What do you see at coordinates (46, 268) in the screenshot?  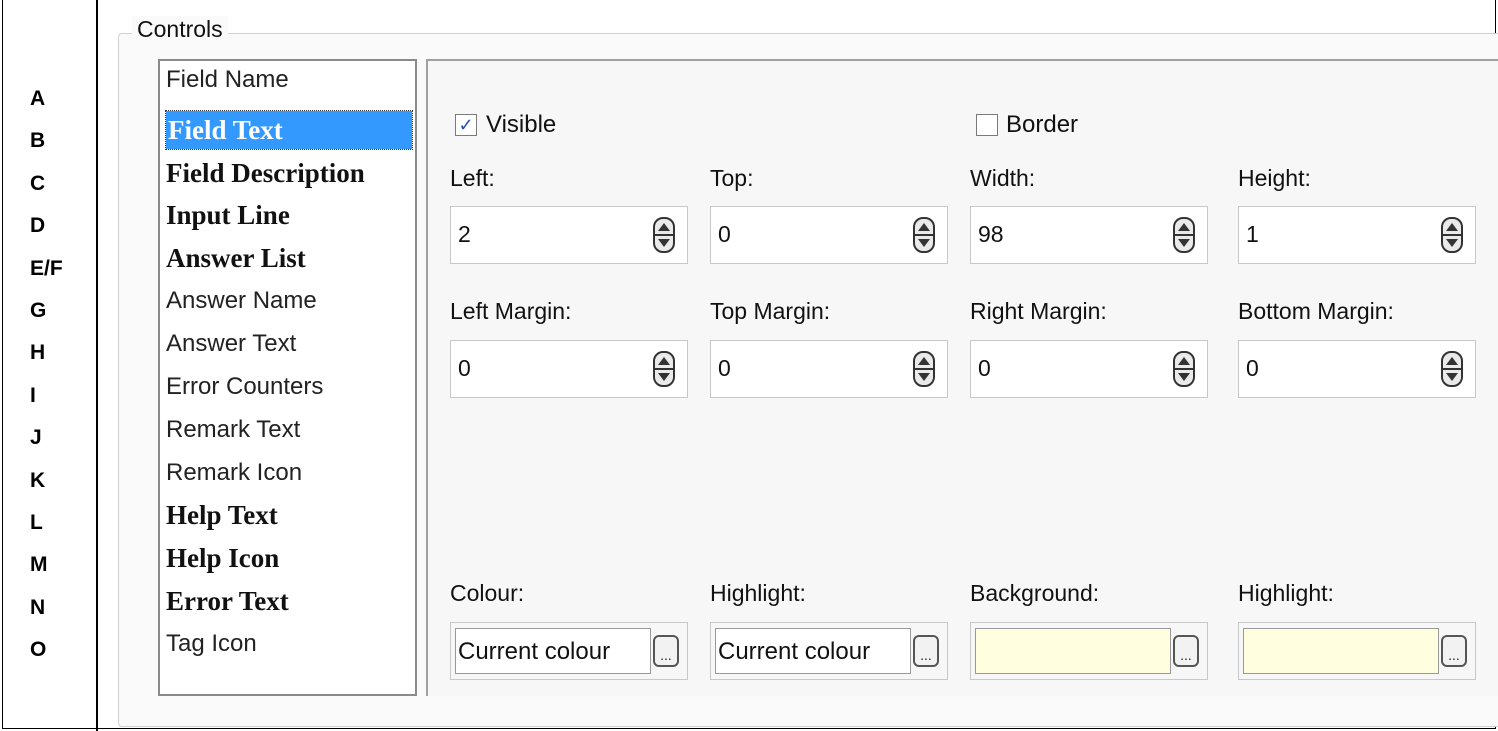 I see `row-letter: E/F` at bounding box center [46, 268].